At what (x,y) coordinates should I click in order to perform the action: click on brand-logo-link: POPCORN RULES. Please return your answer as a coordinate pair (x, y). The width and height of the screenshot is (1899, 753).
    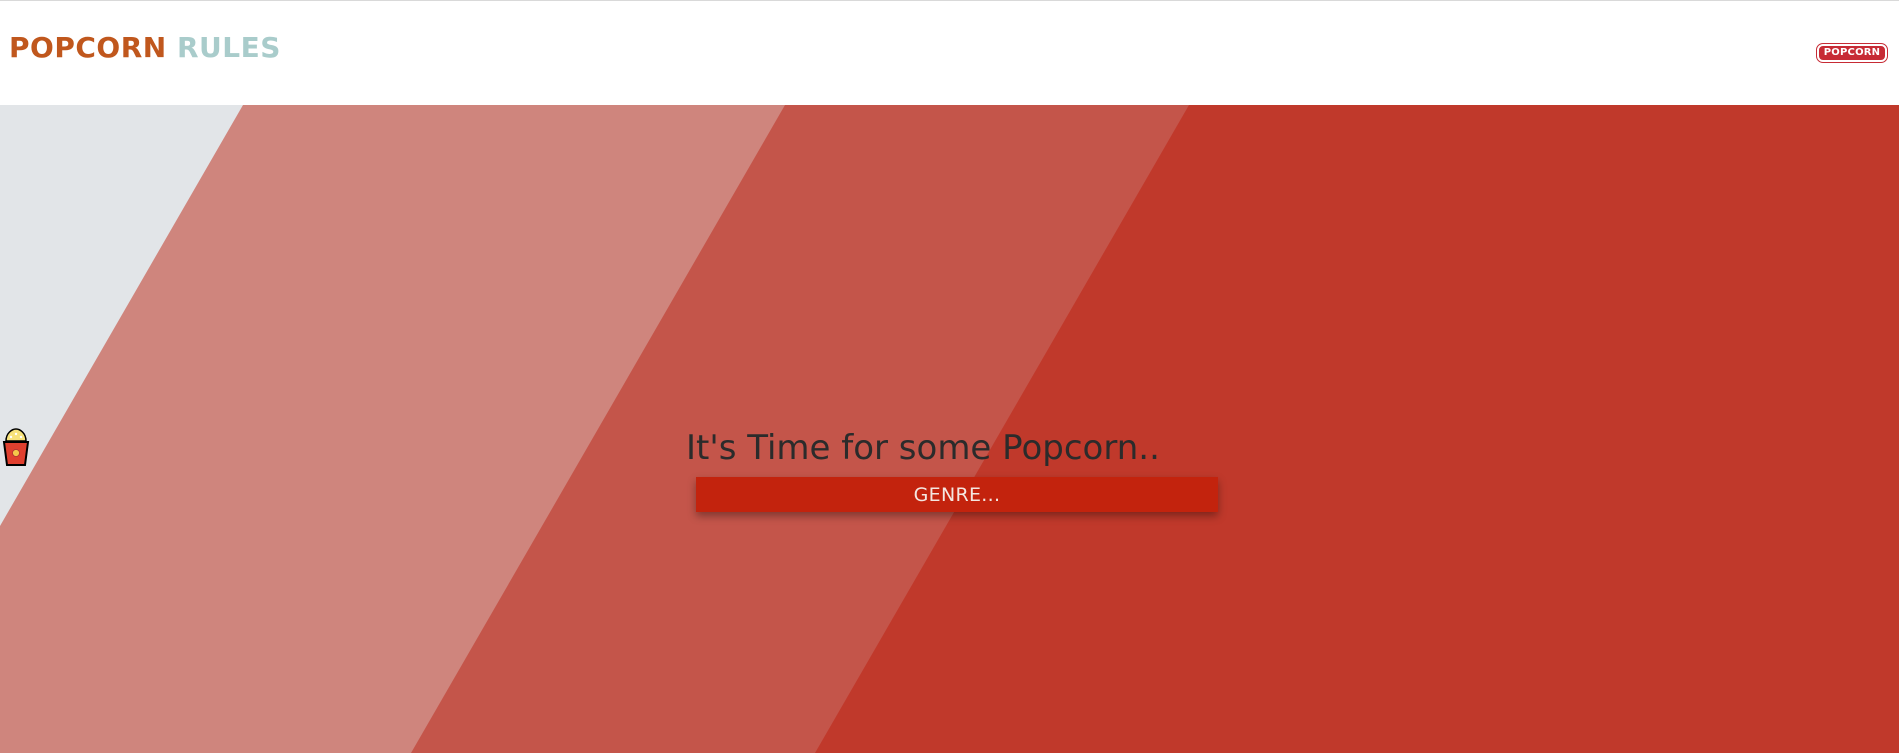
    Looking at the image, I should click on (145, 47).